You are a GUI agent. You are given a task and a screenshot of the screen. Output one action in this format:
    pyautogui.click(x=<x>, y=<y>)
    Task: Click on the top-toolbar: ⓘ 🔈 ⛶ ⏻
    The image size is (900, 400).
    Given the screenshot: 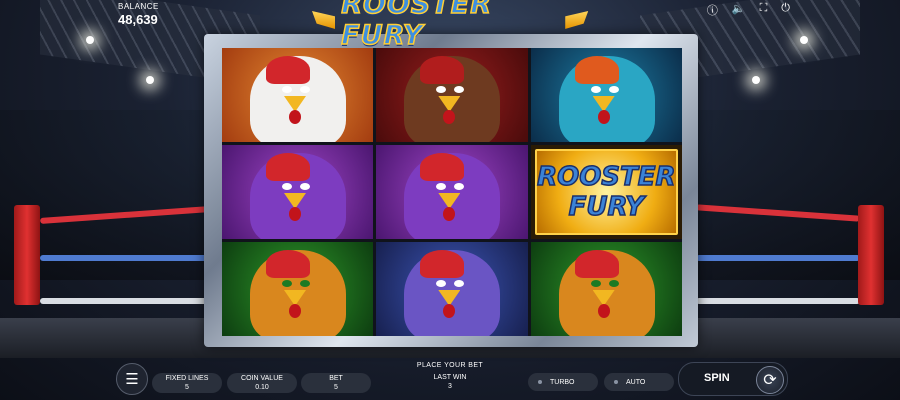 What is the action you would take?
    pyautogui.click(x=748, y=10)
    